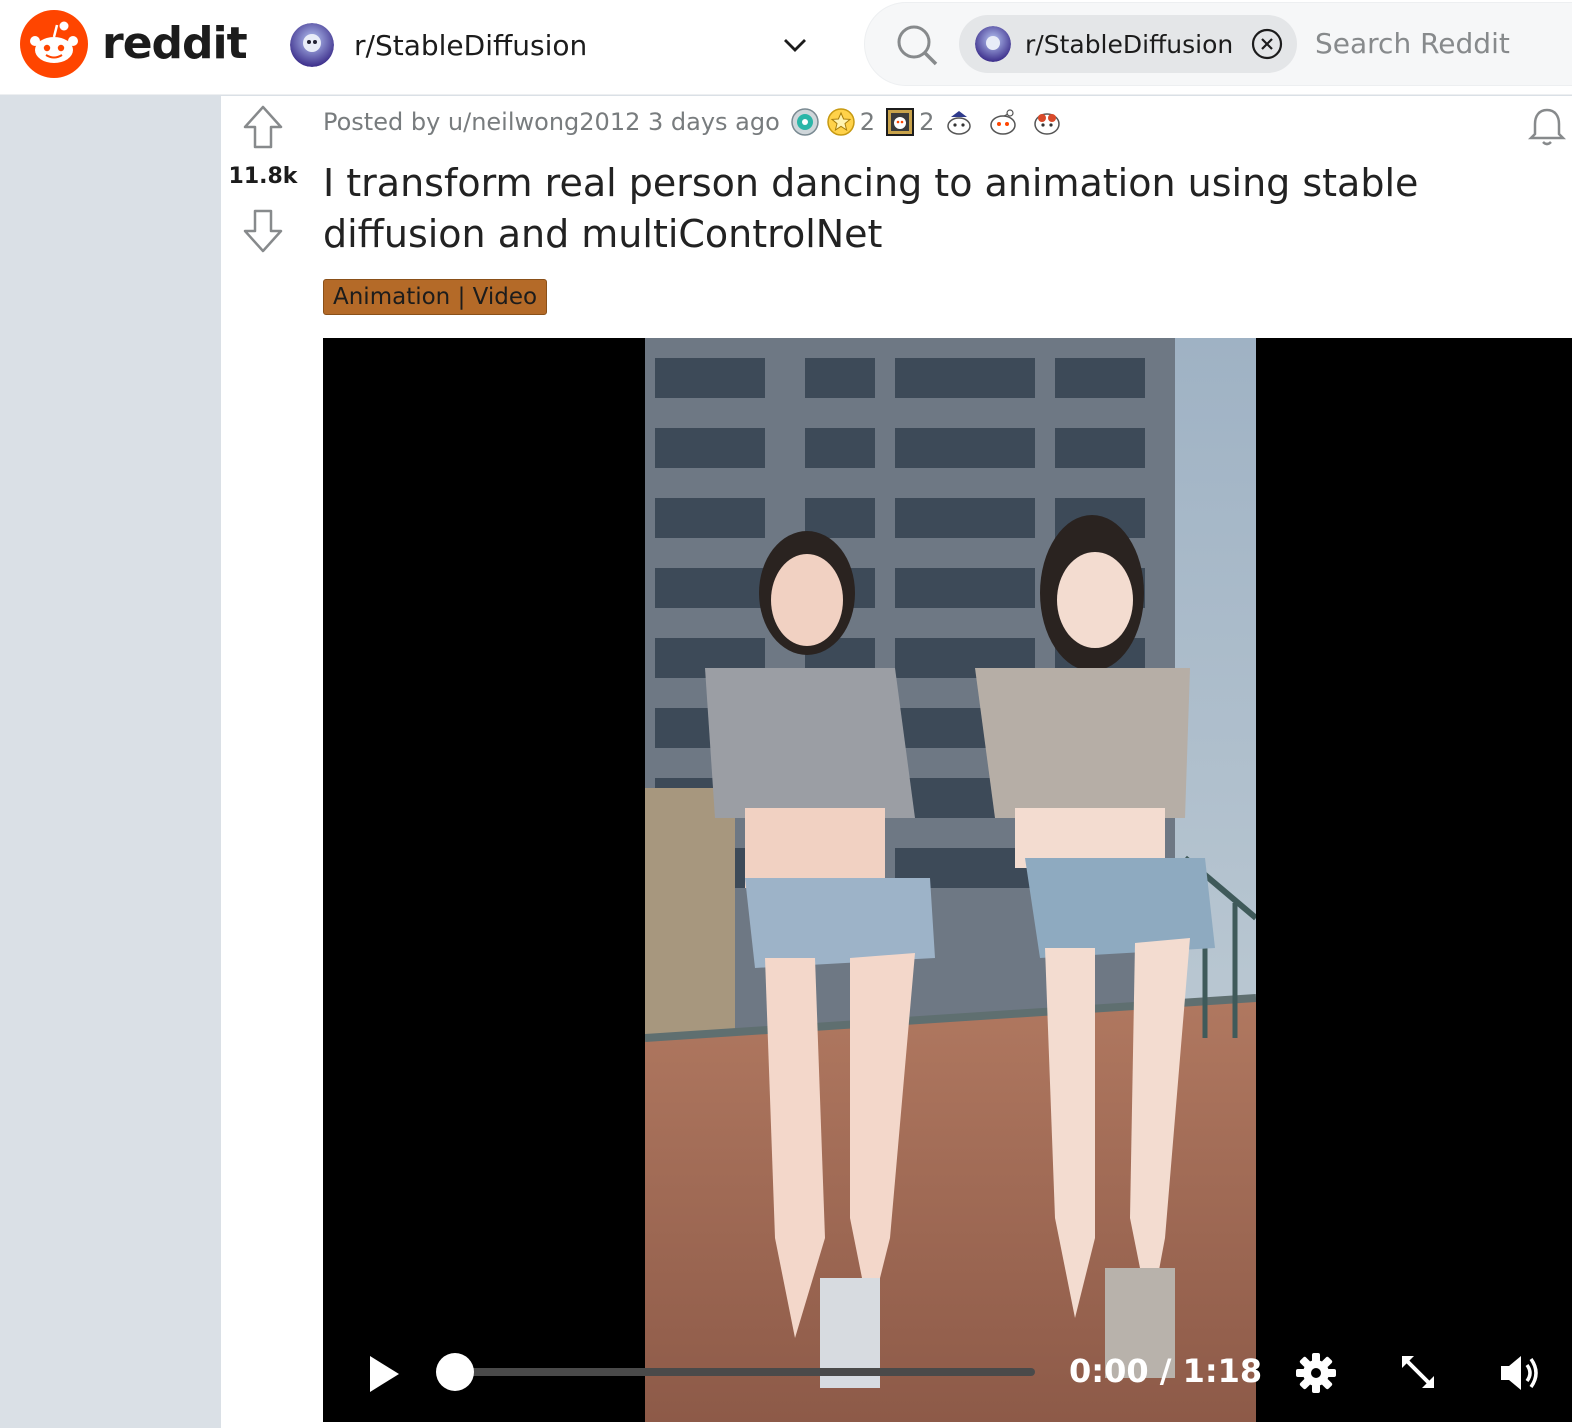 The image size is (1572, 1428). Describe the element at coordinates (795, 45) in the screenshot. I see `chevron-down-icon` at that location.